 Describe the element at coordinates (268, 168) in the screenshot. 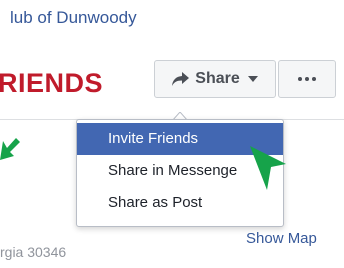

I see `green-pointer-icon` at that location.